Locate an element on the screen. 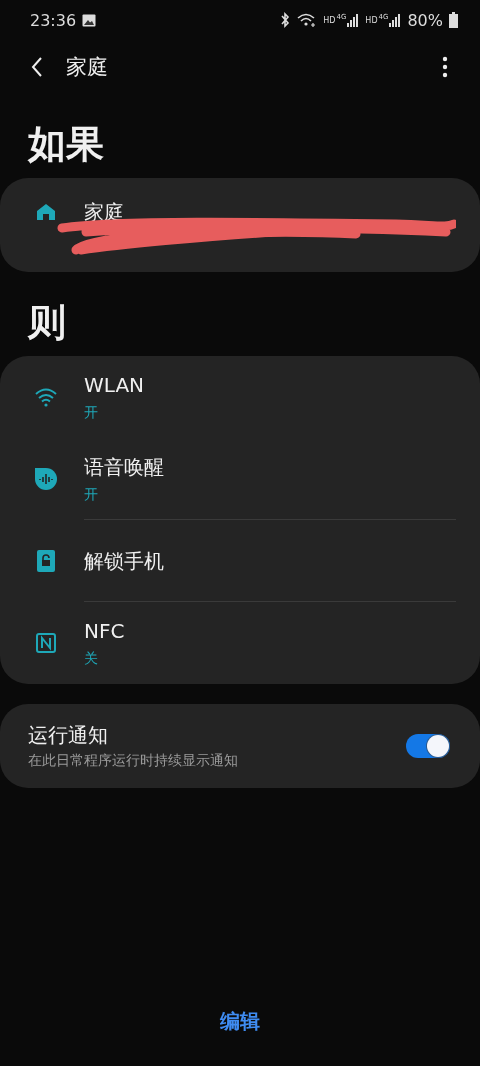 The image size is (480, 1066). image-icon is located at coordinates (89, 20).